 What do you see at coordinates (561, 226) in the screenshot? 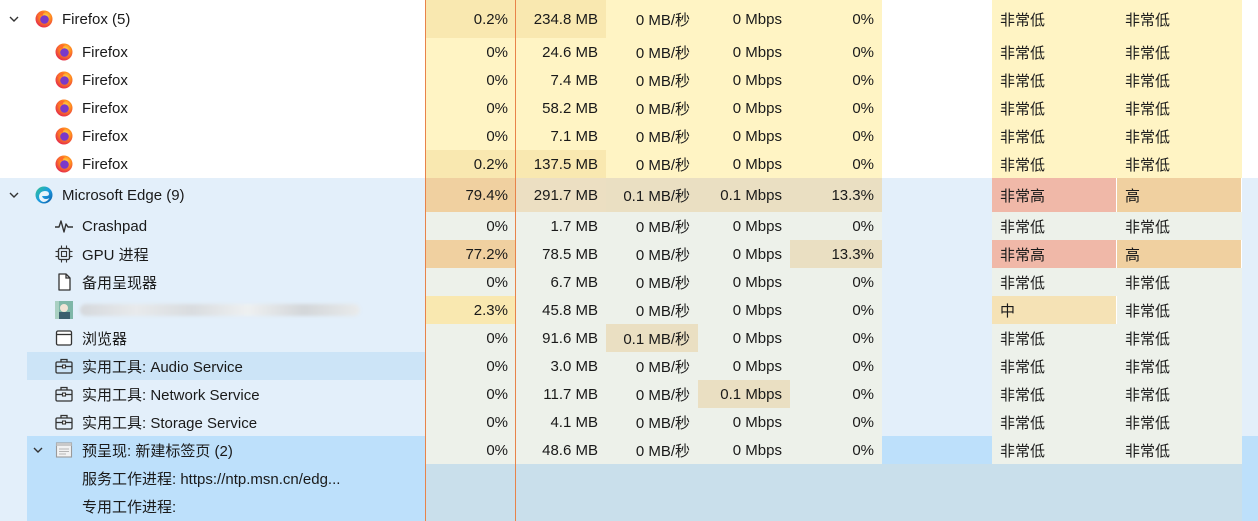
I see `mem-cell: 1.7 MB` at bounding box center [561, 226].